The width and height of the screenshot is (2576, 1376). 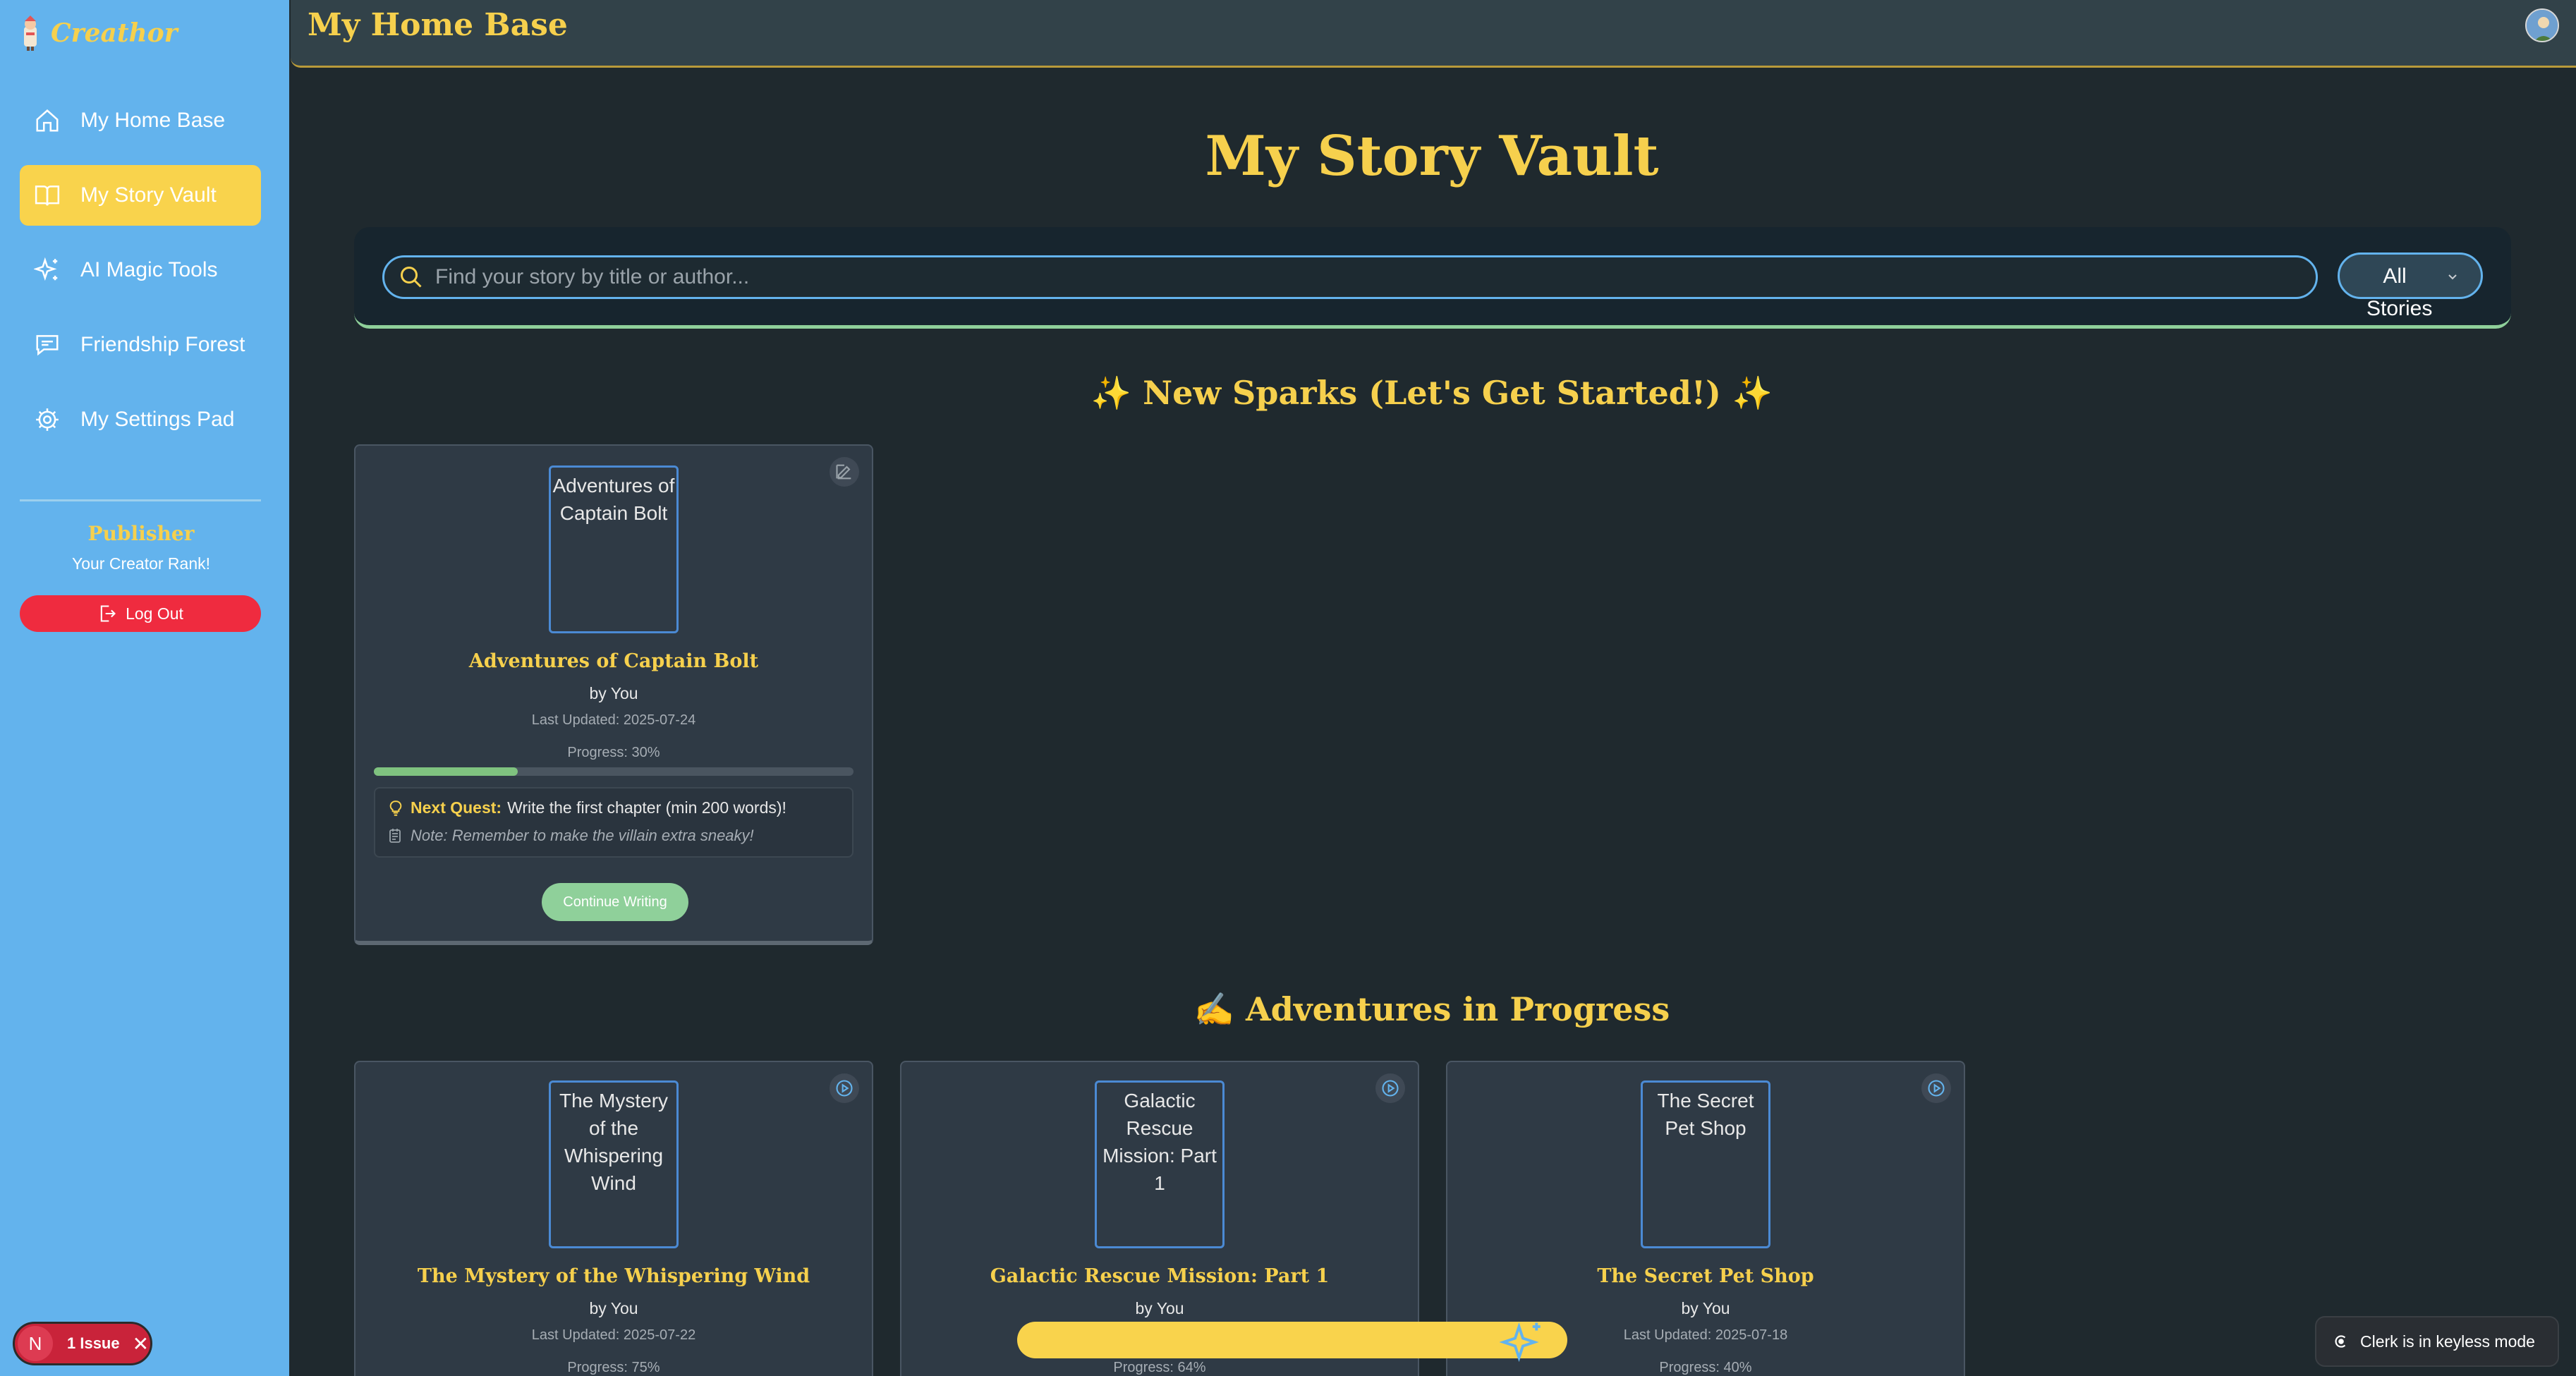 I want to click on next-quest-label: Next Quest:, so click(x=456, y=807).